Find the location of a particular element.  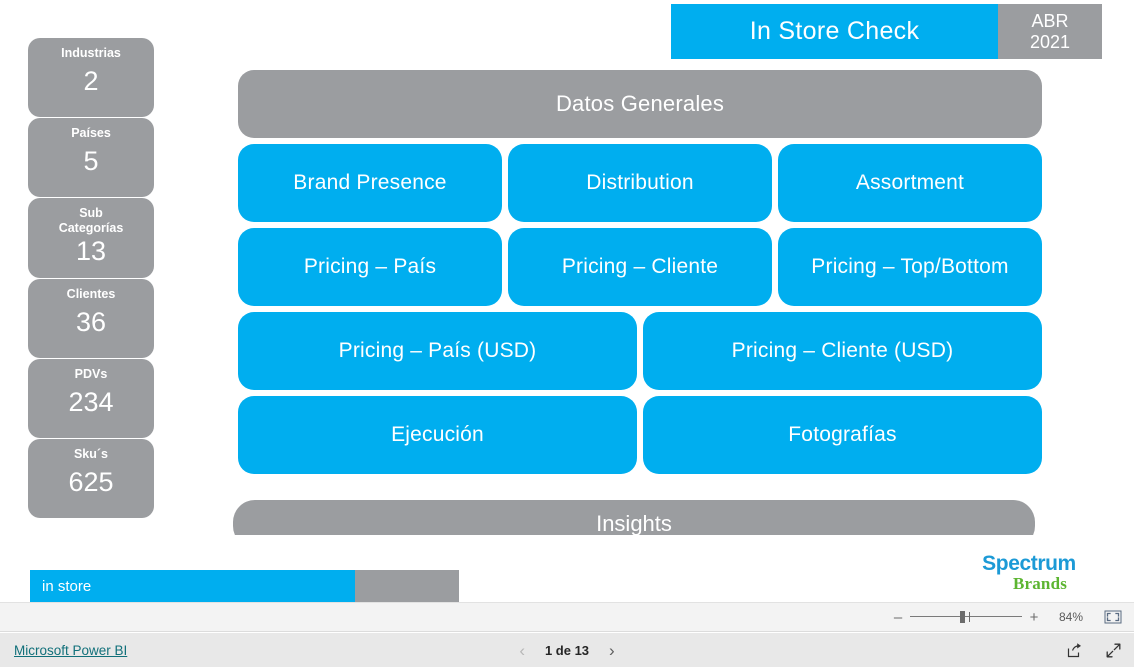

tile-label-fotografias: Fotografías is located at coordinates (842, 434).